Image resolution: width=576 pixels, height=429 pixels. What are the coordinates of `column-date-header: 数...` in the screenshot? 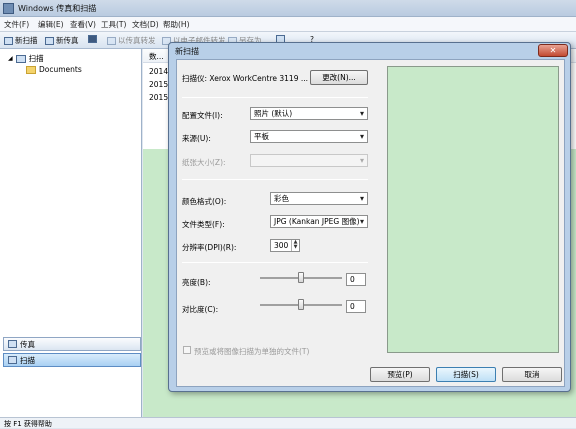 It's located at (156, 56).